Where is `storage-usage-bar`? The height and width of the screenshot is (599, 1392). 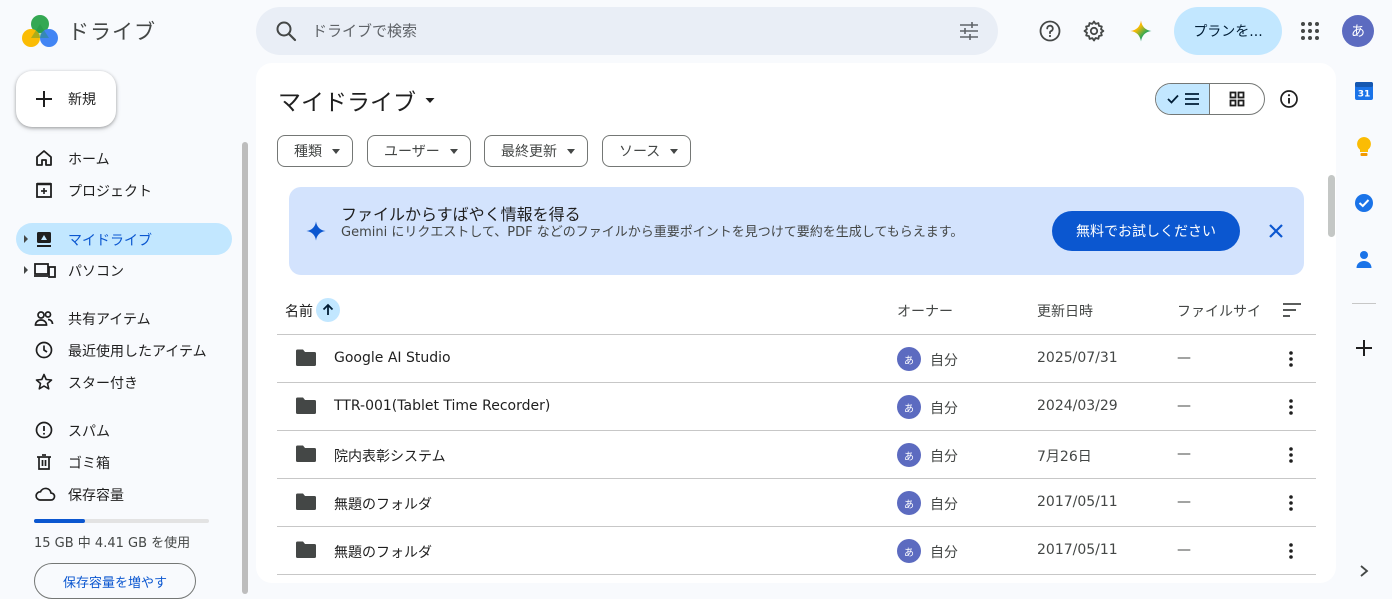 storage-usage-bar is located at coordinates (121, 521).